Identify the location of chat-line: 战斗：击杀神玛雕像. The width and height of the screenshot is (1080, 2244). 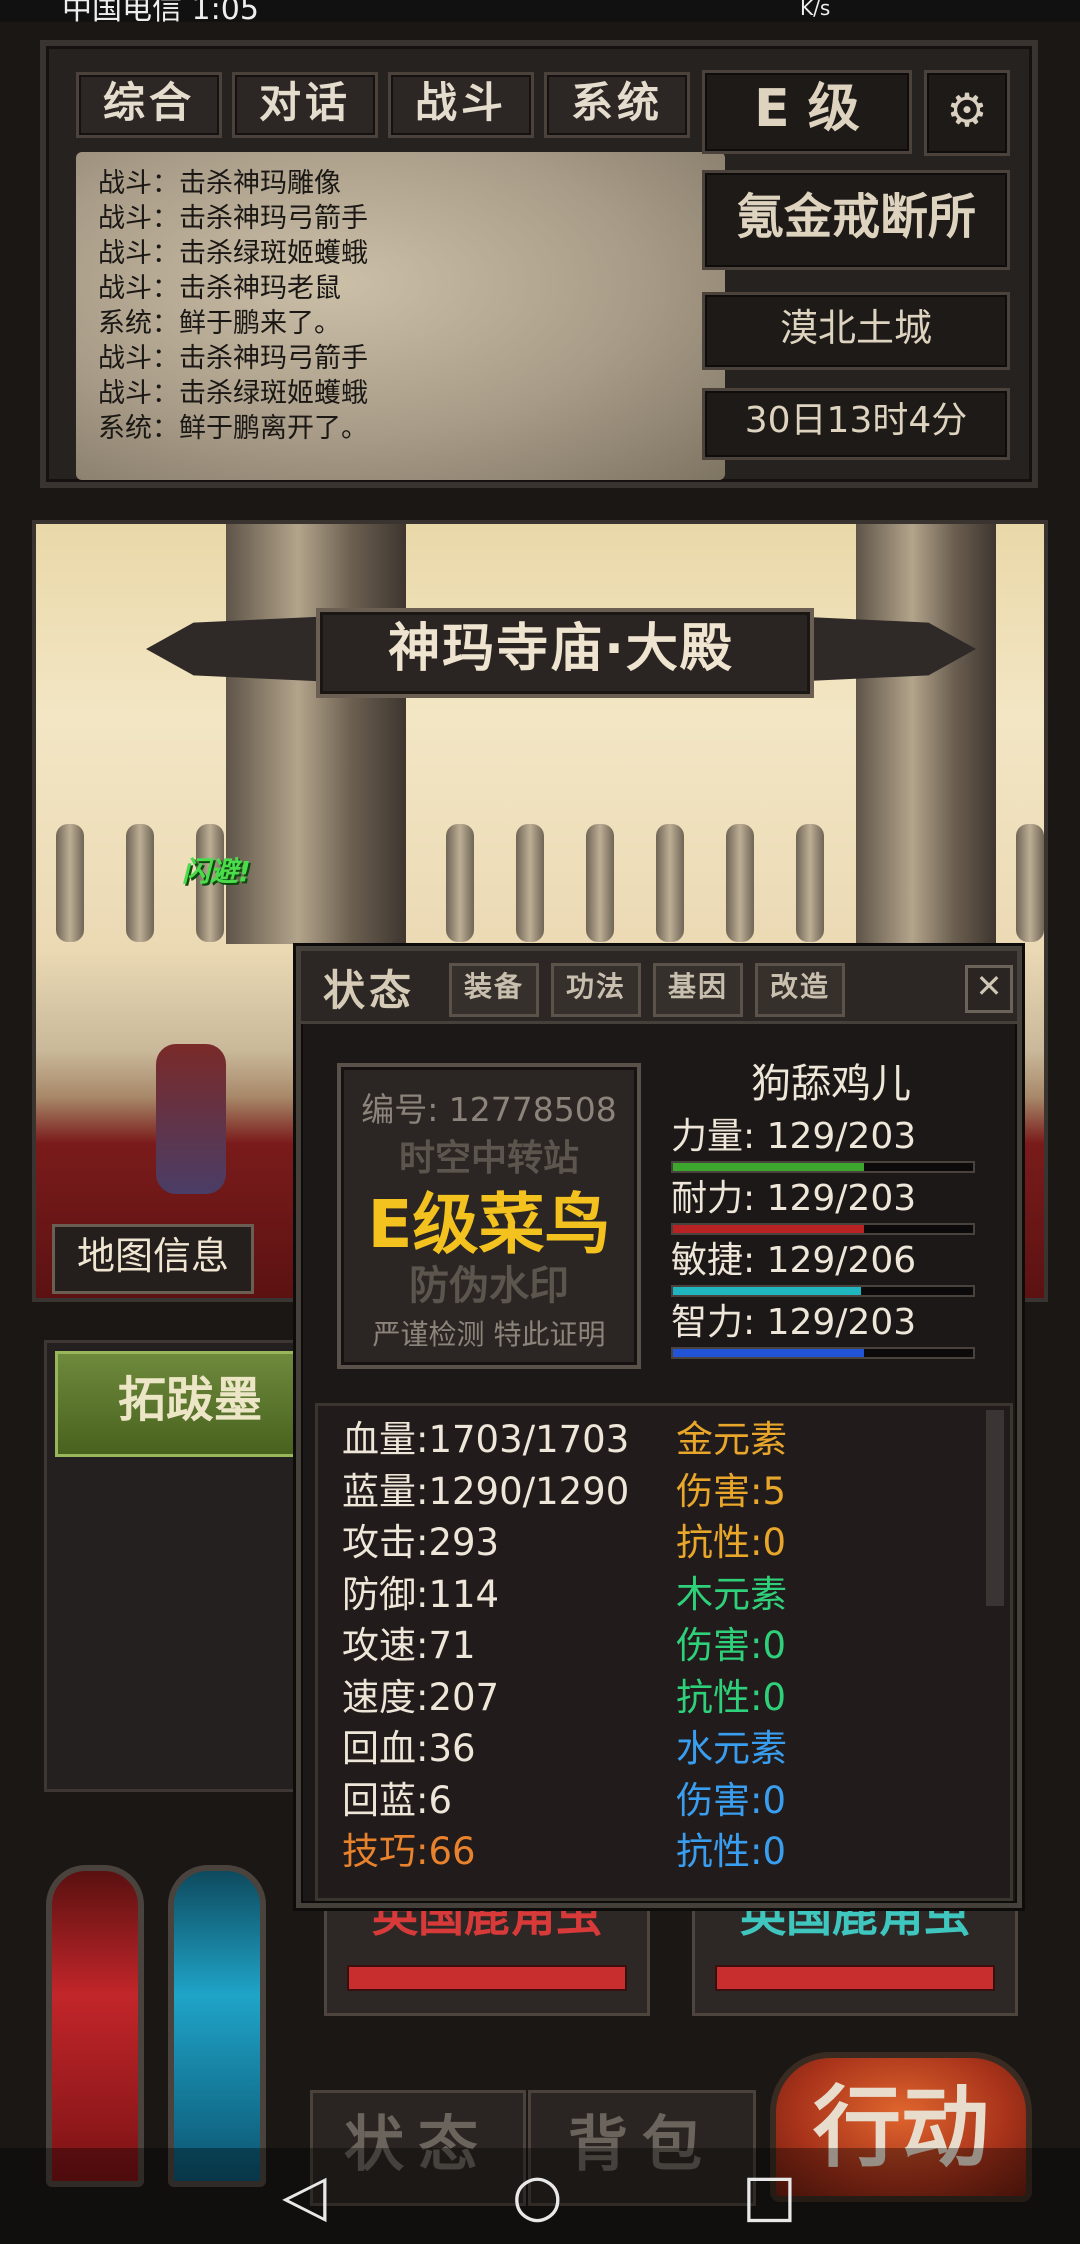
(219, 183).